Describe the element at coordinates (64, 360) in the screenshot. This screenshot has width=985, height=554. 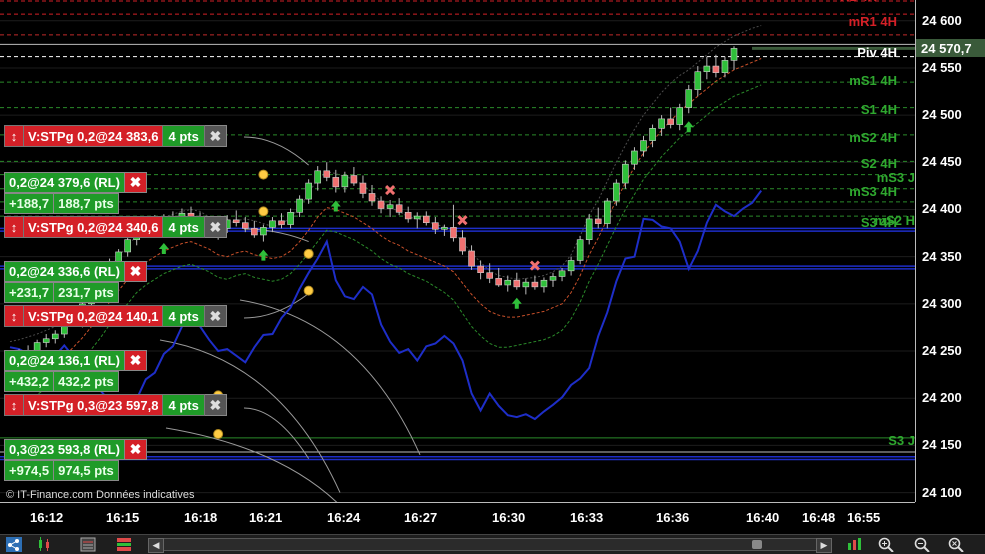
I see `position-label: 0,2@24 136,1 (RL)` at that location.